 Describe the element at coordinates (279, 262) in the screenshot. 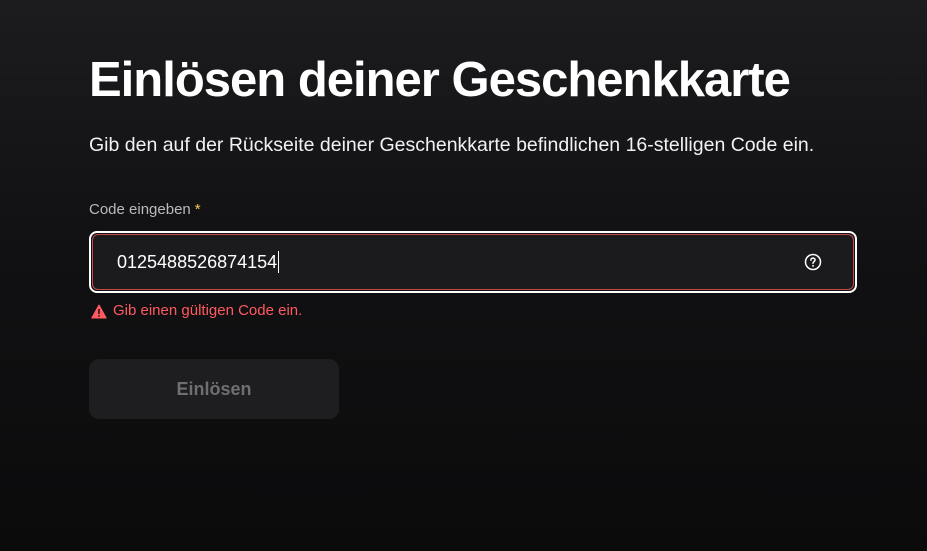

I see `text-caret` at that location.